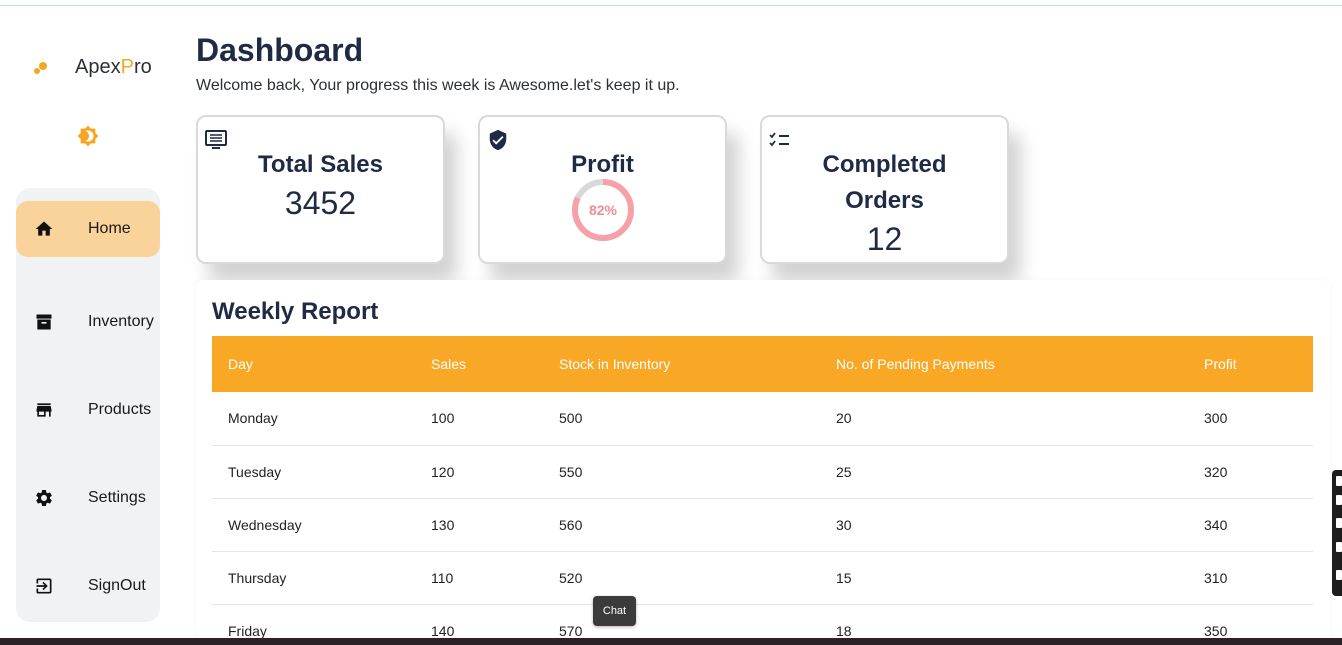 Image resolution: width=1342 pixels, height=645 pixels. Describe the element at coordinates (117, 497) in the screenshot. I see `sidebar-item-label: Settings` at that location.